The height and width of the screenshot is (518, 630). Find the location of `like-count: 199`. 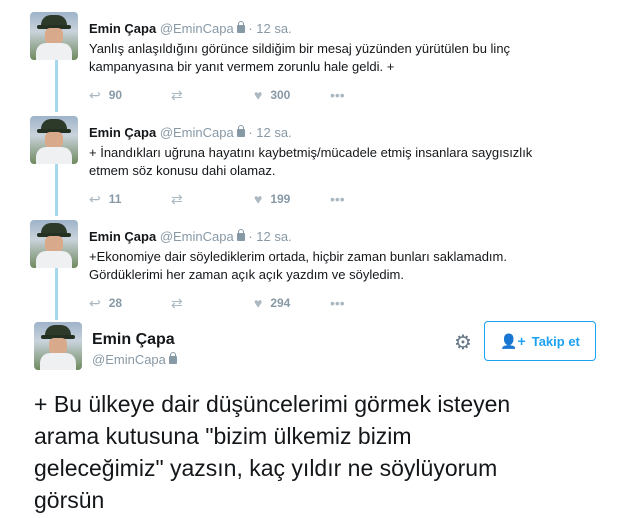

like-count: 199 is located at coordinates (280, 199).